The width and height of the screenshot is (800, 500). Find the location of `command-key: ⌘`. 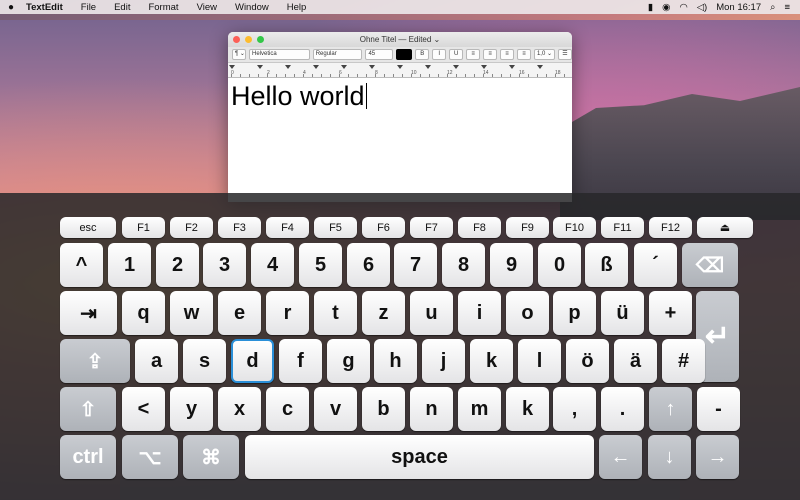

command-key: ⌘ is located at coordinates (211, 457).